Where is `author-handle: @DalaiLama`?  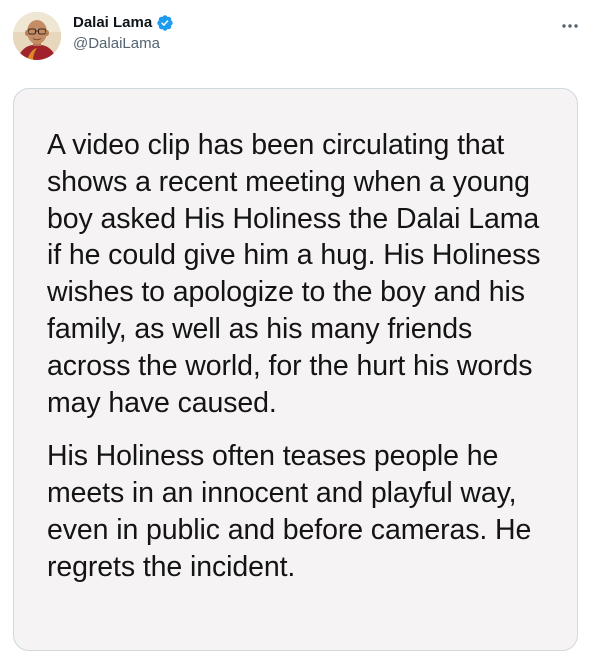 author-handle: @DalaiLama is located at coordinates (123, 44).